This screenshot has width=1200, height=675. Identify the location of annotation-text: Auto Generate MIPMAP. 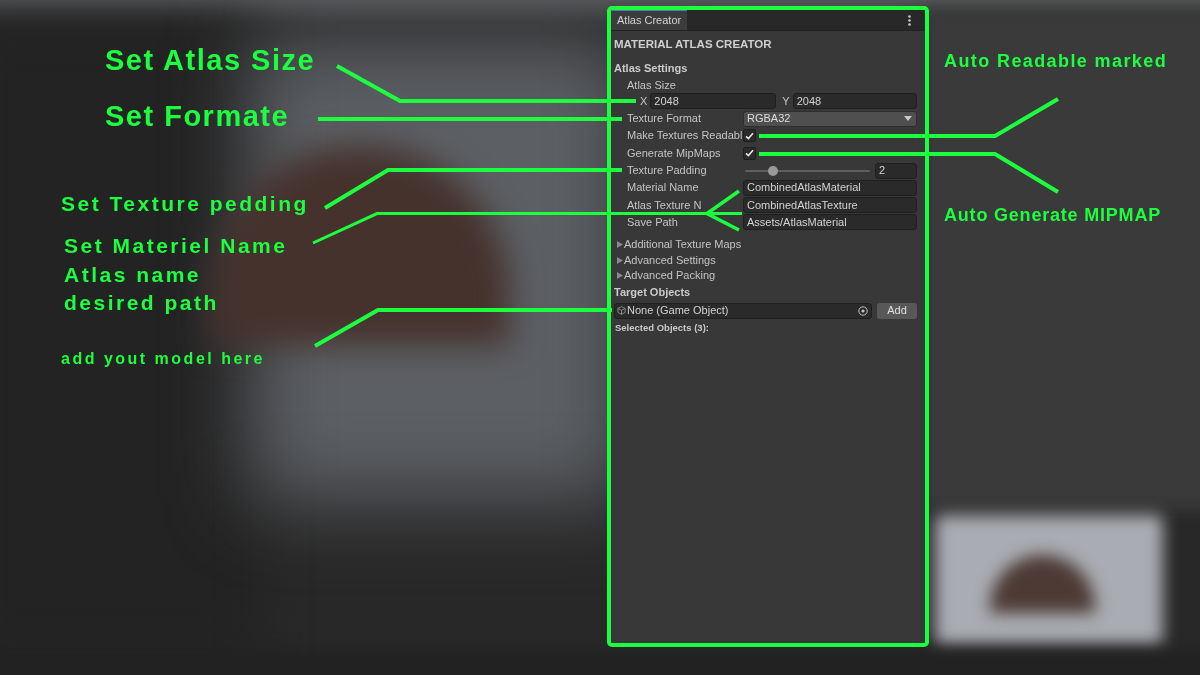
(1053, 215).